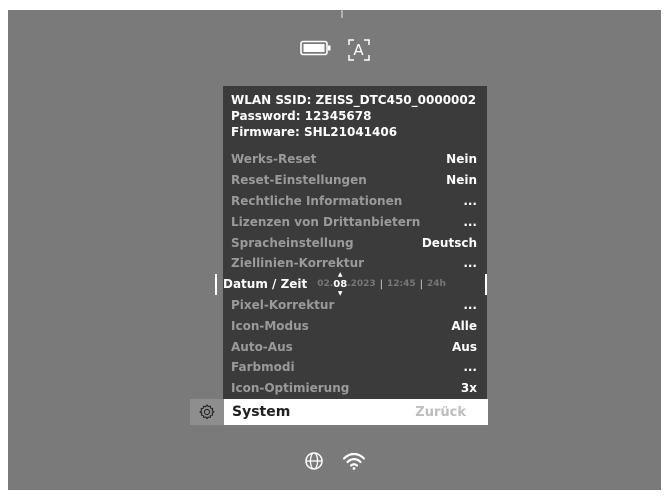 Image resolution: width=669 pixels, height=501 pixels. I want to click on menu-item-label: Icon-Modus, so click(270, 325).